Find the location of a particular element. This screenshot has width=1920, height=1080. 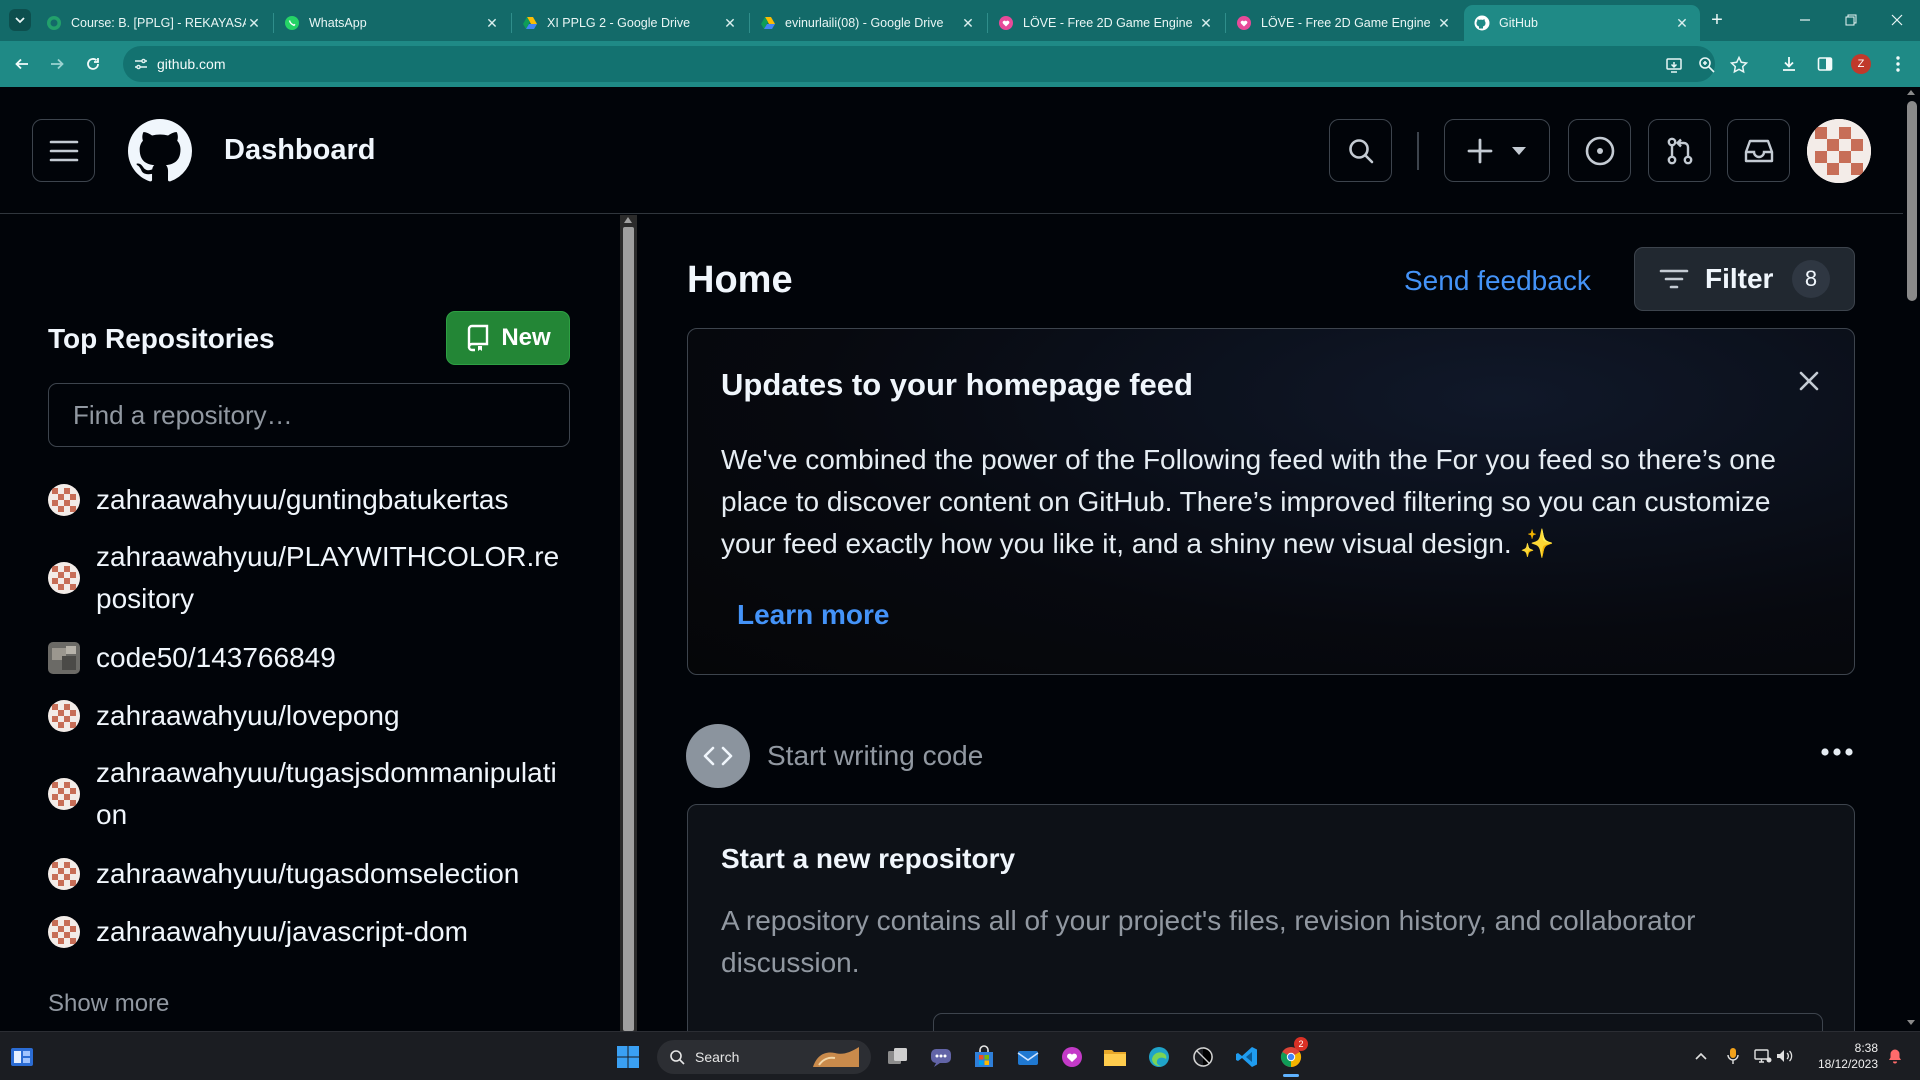

address-bar: github.com is located at coordinates (936, 64).